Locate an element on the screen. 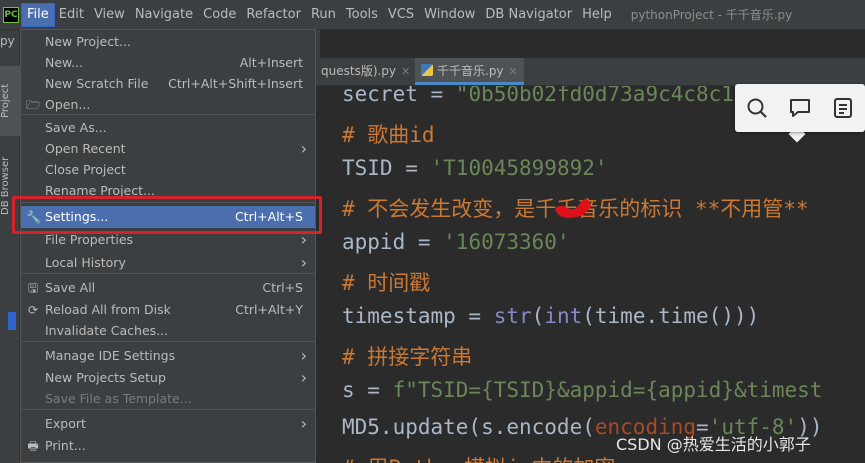 This screenshot has width=865, height=463. file-menu-item-new-scratch-file: New Scratch File Ctrl+Alt+Shift+Insert is located at coordinates (168, 84).